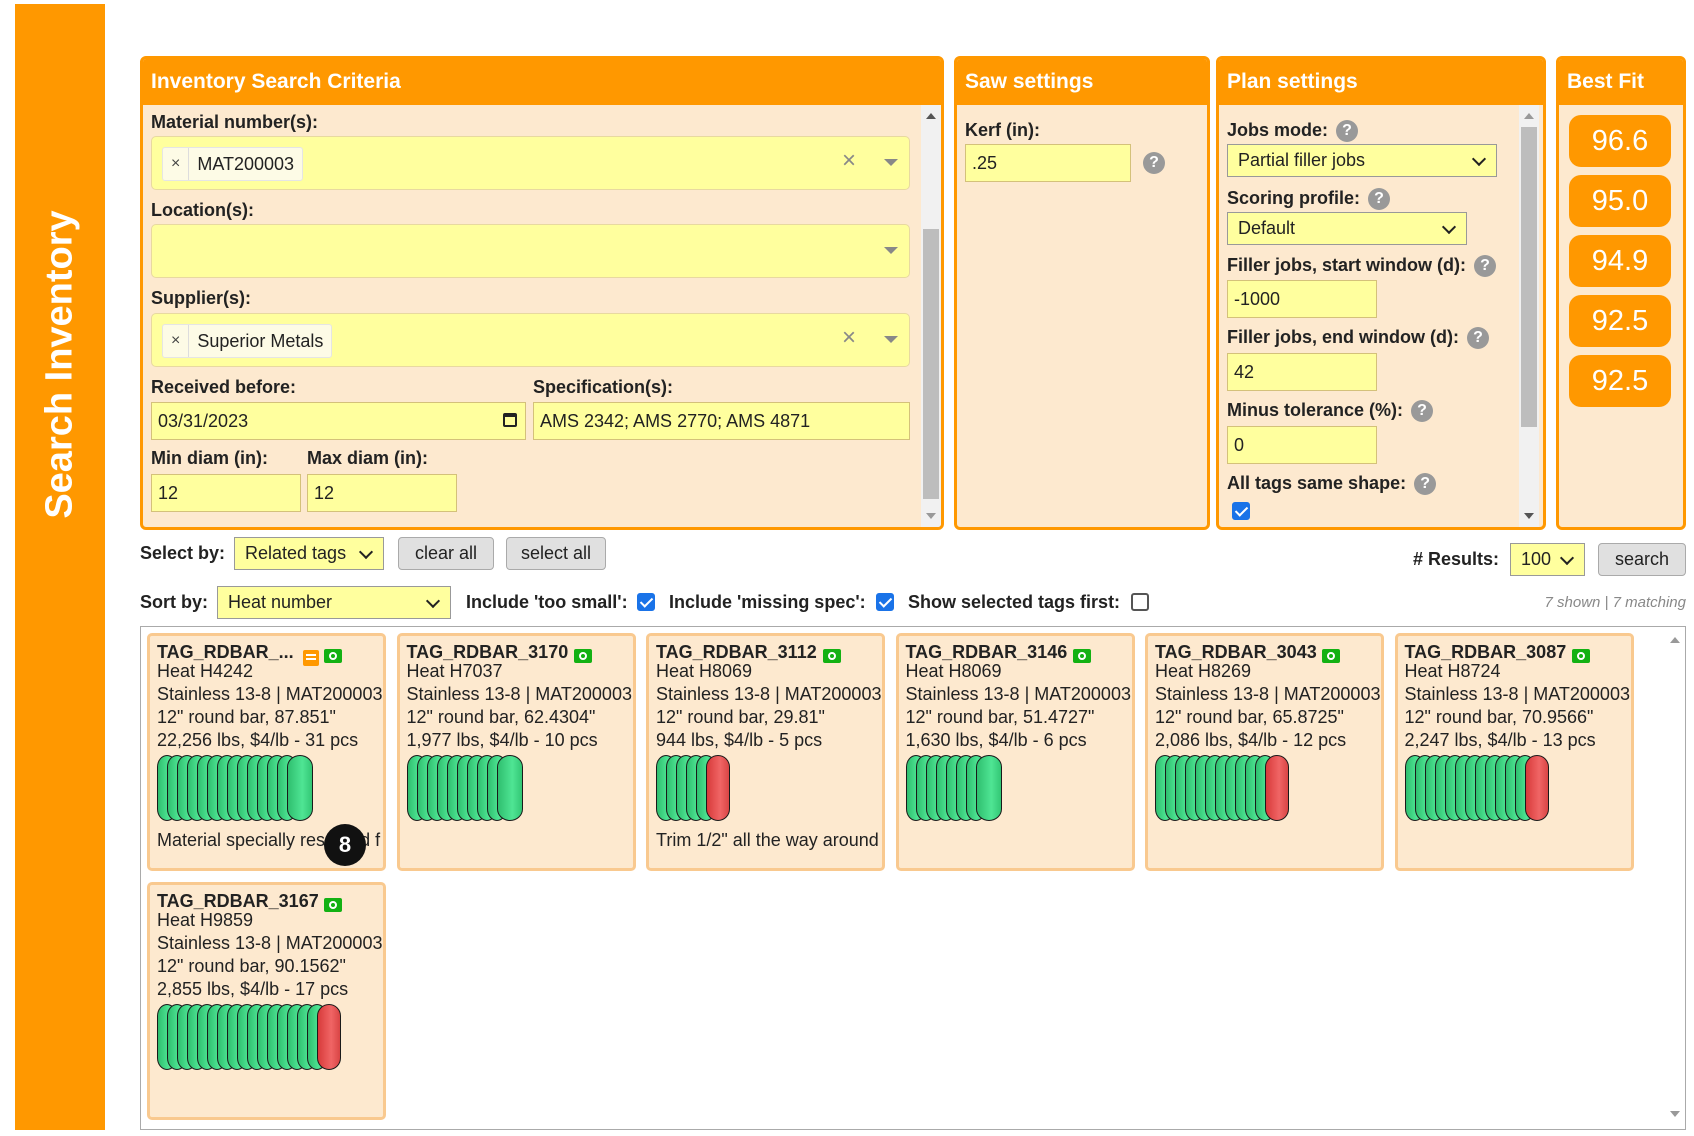 The height and width of the screenshot is (1136, 1694). I want to click on calendar-icon, so click(510, 420).